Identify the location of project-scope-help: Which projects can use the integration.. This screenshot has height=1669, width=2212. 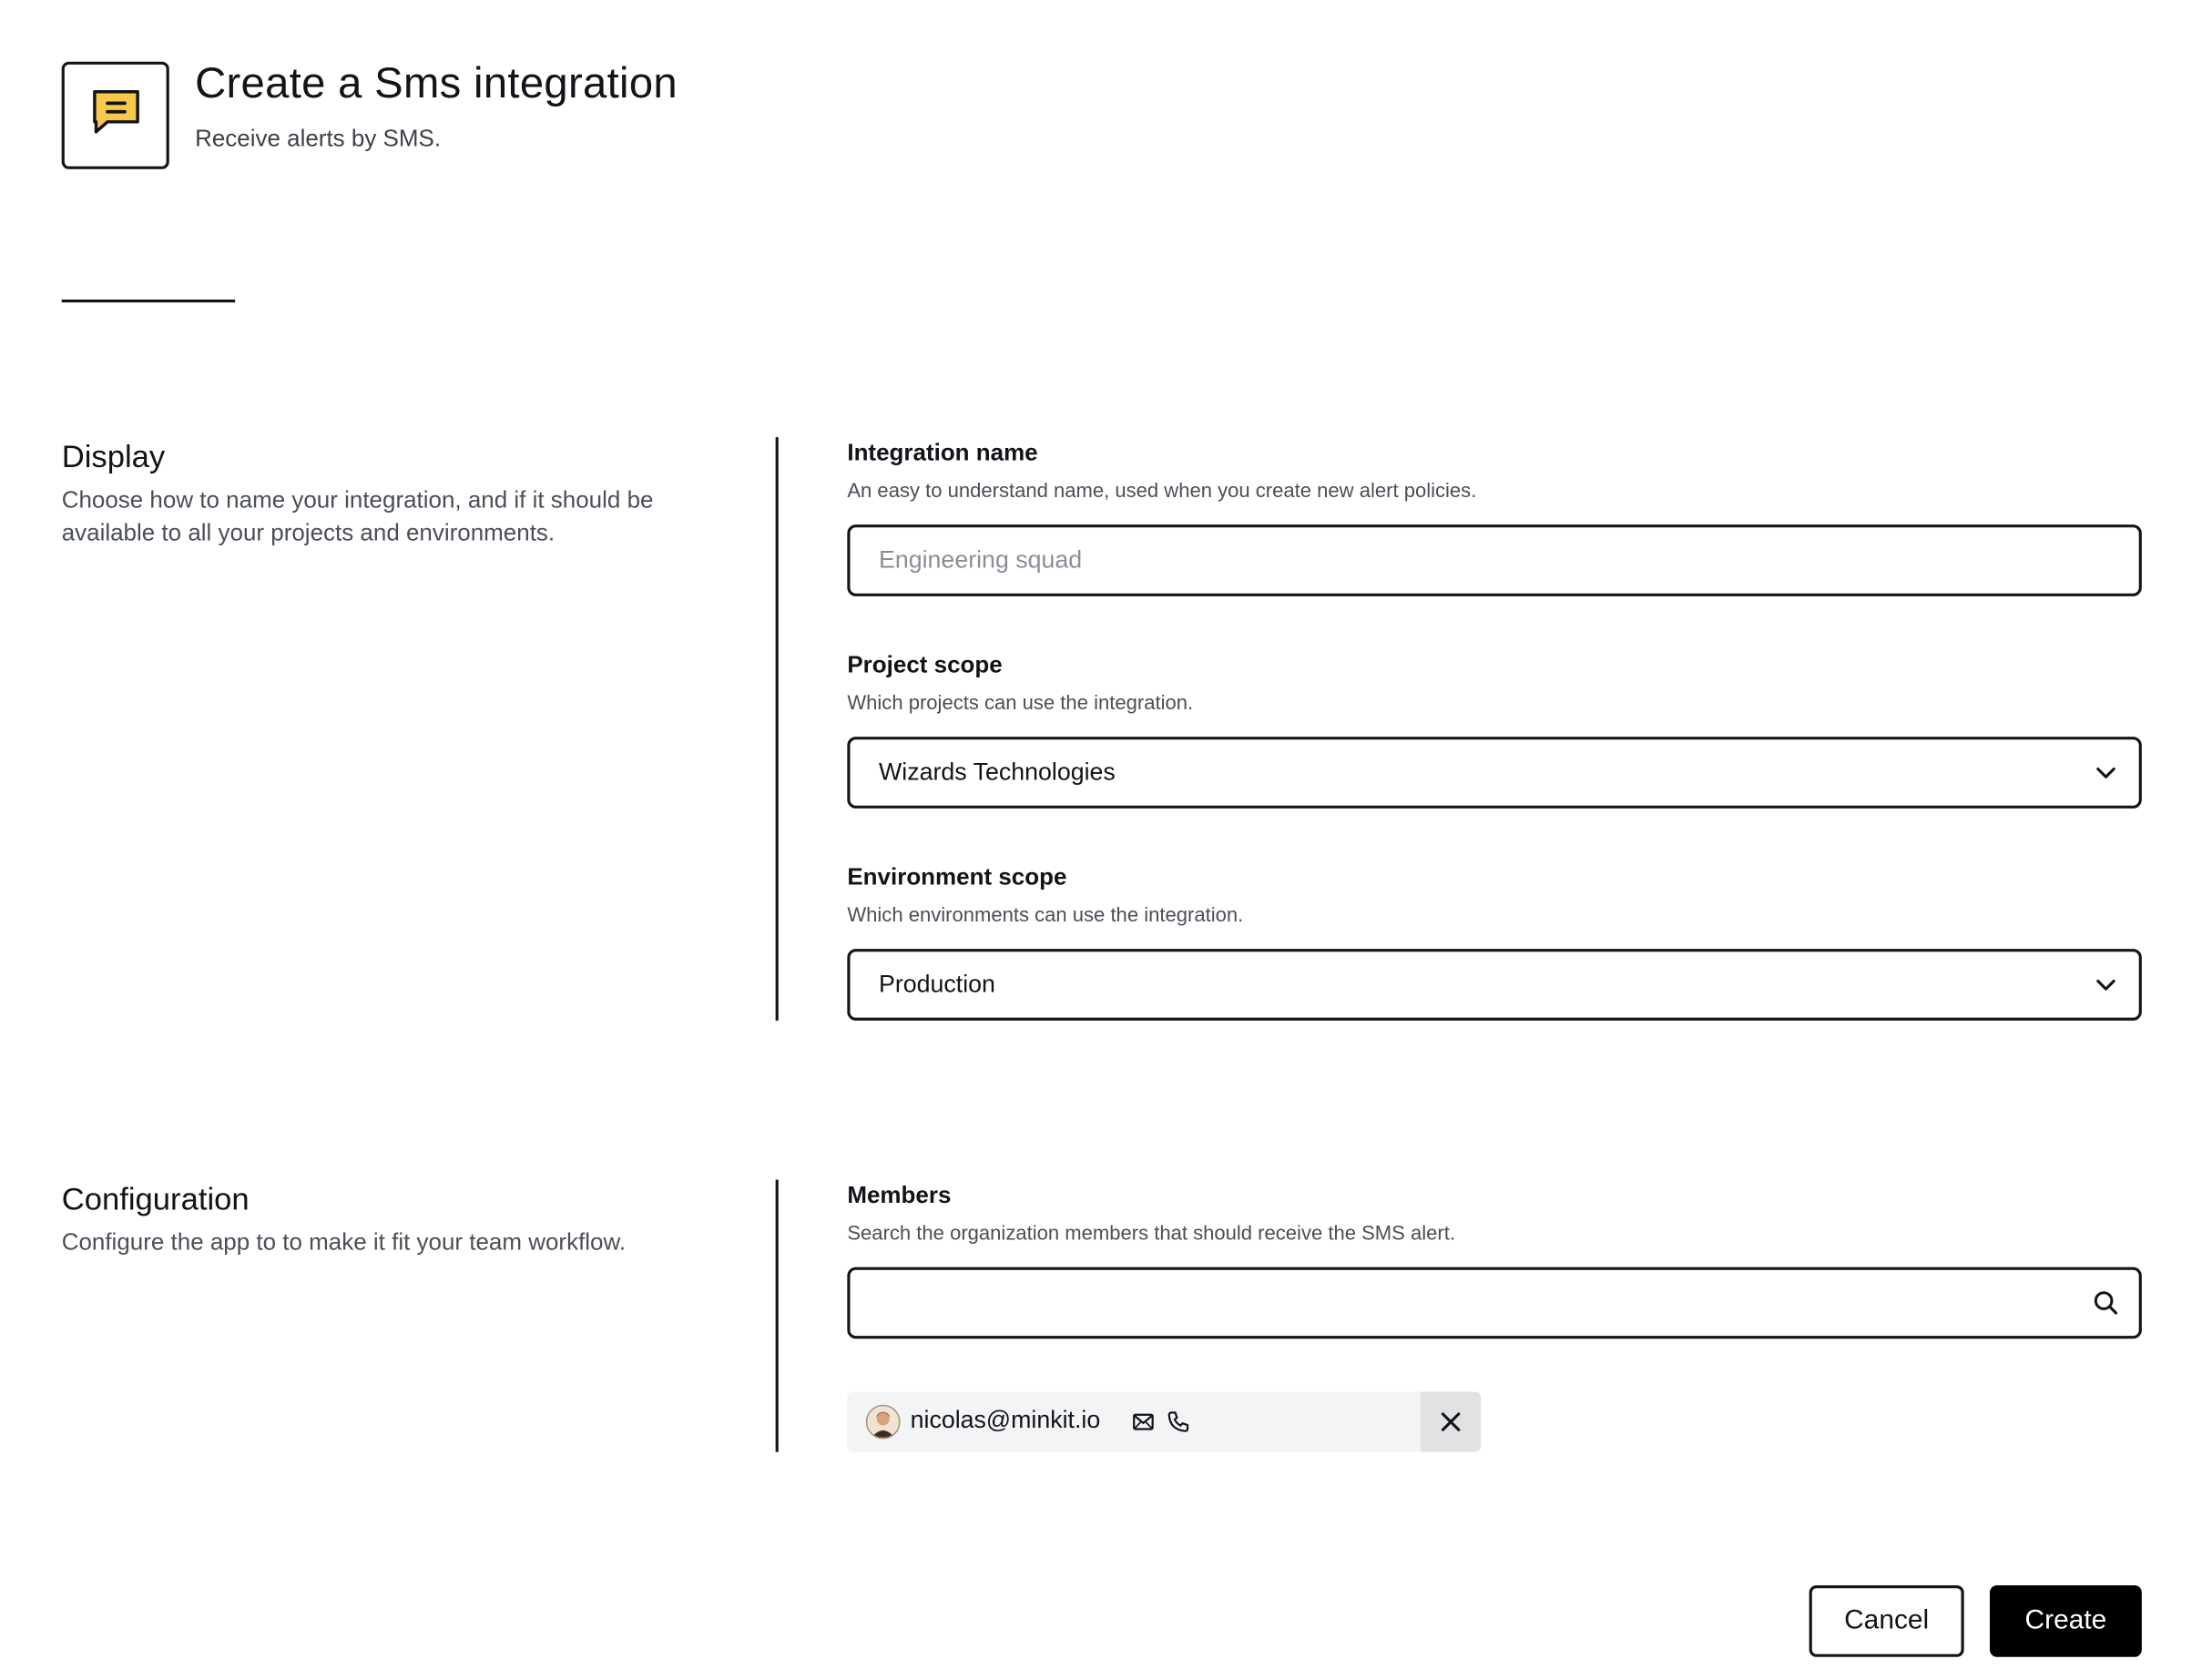
(1020, 702).